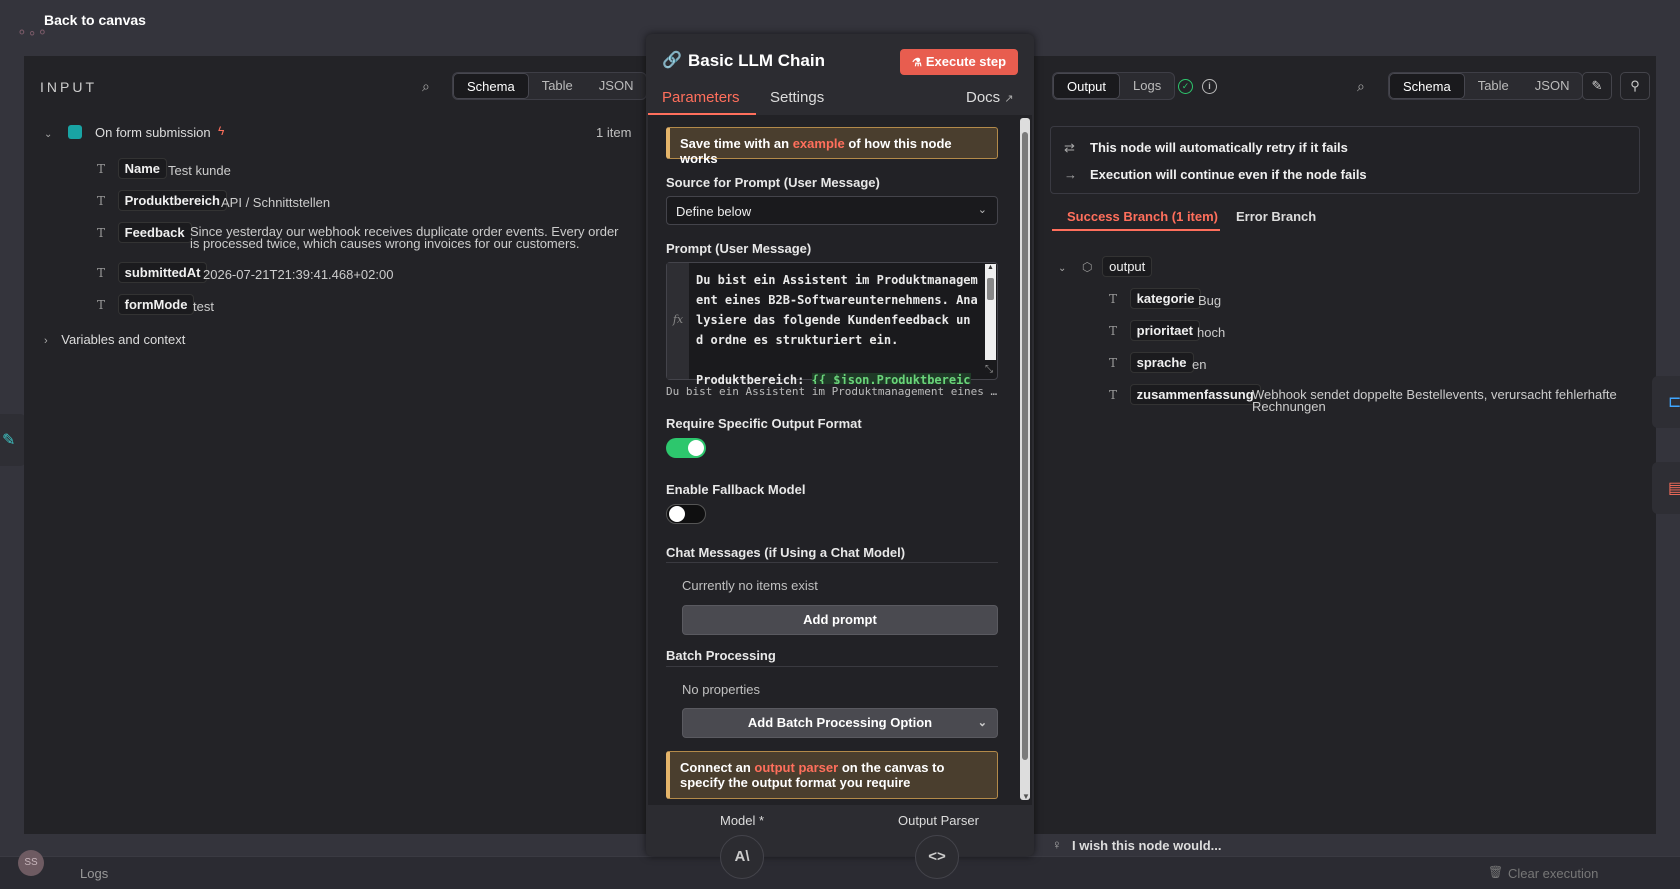 The height and width of the screenshot is (889, 1680). I want to click on input-tab-json: JSON, so click(616, 86).